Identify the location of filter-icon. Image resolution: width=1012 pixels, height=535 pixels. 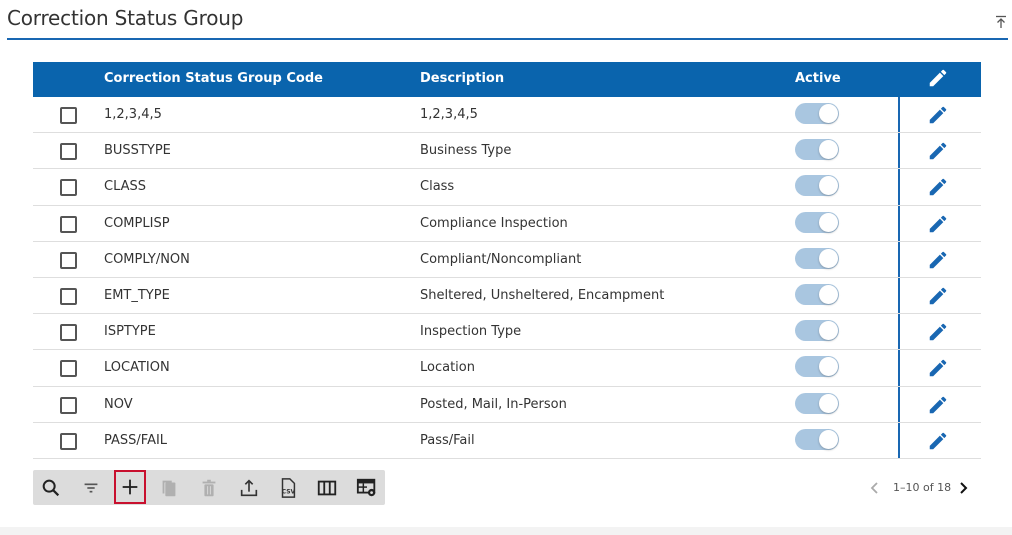
(91, 487).